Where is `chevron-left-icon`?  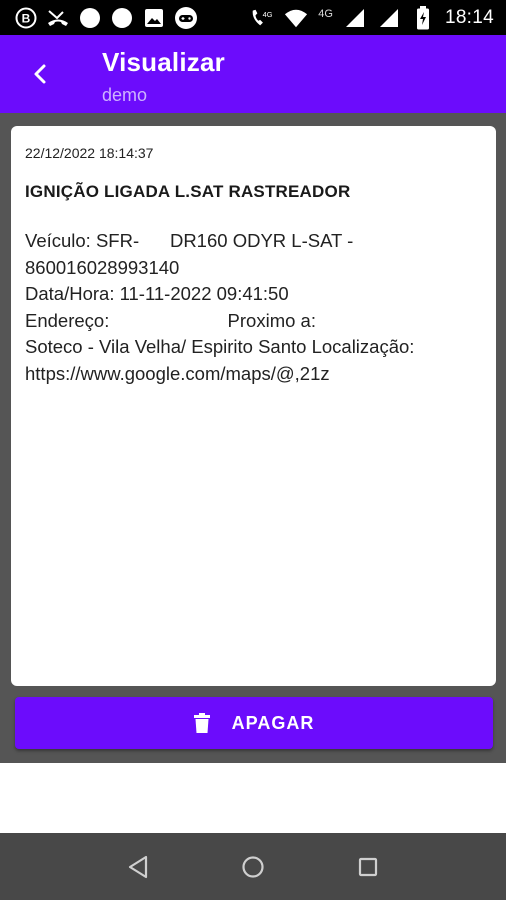
chevron-left-icon is located at coordinates (40, 74).